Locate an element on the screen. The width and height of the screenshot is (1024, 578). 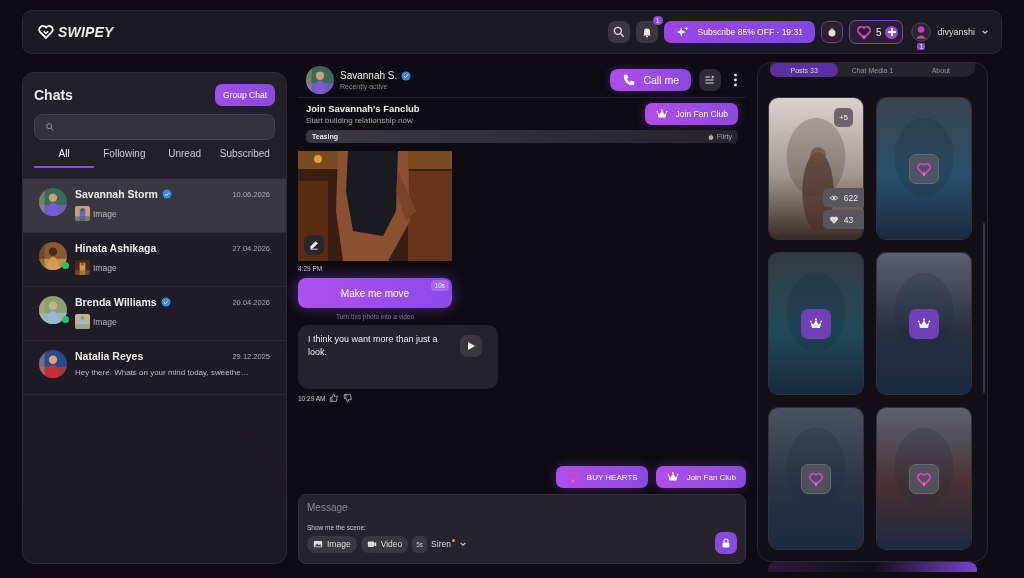
call-button: Call me is located at coordinates (650, 80).